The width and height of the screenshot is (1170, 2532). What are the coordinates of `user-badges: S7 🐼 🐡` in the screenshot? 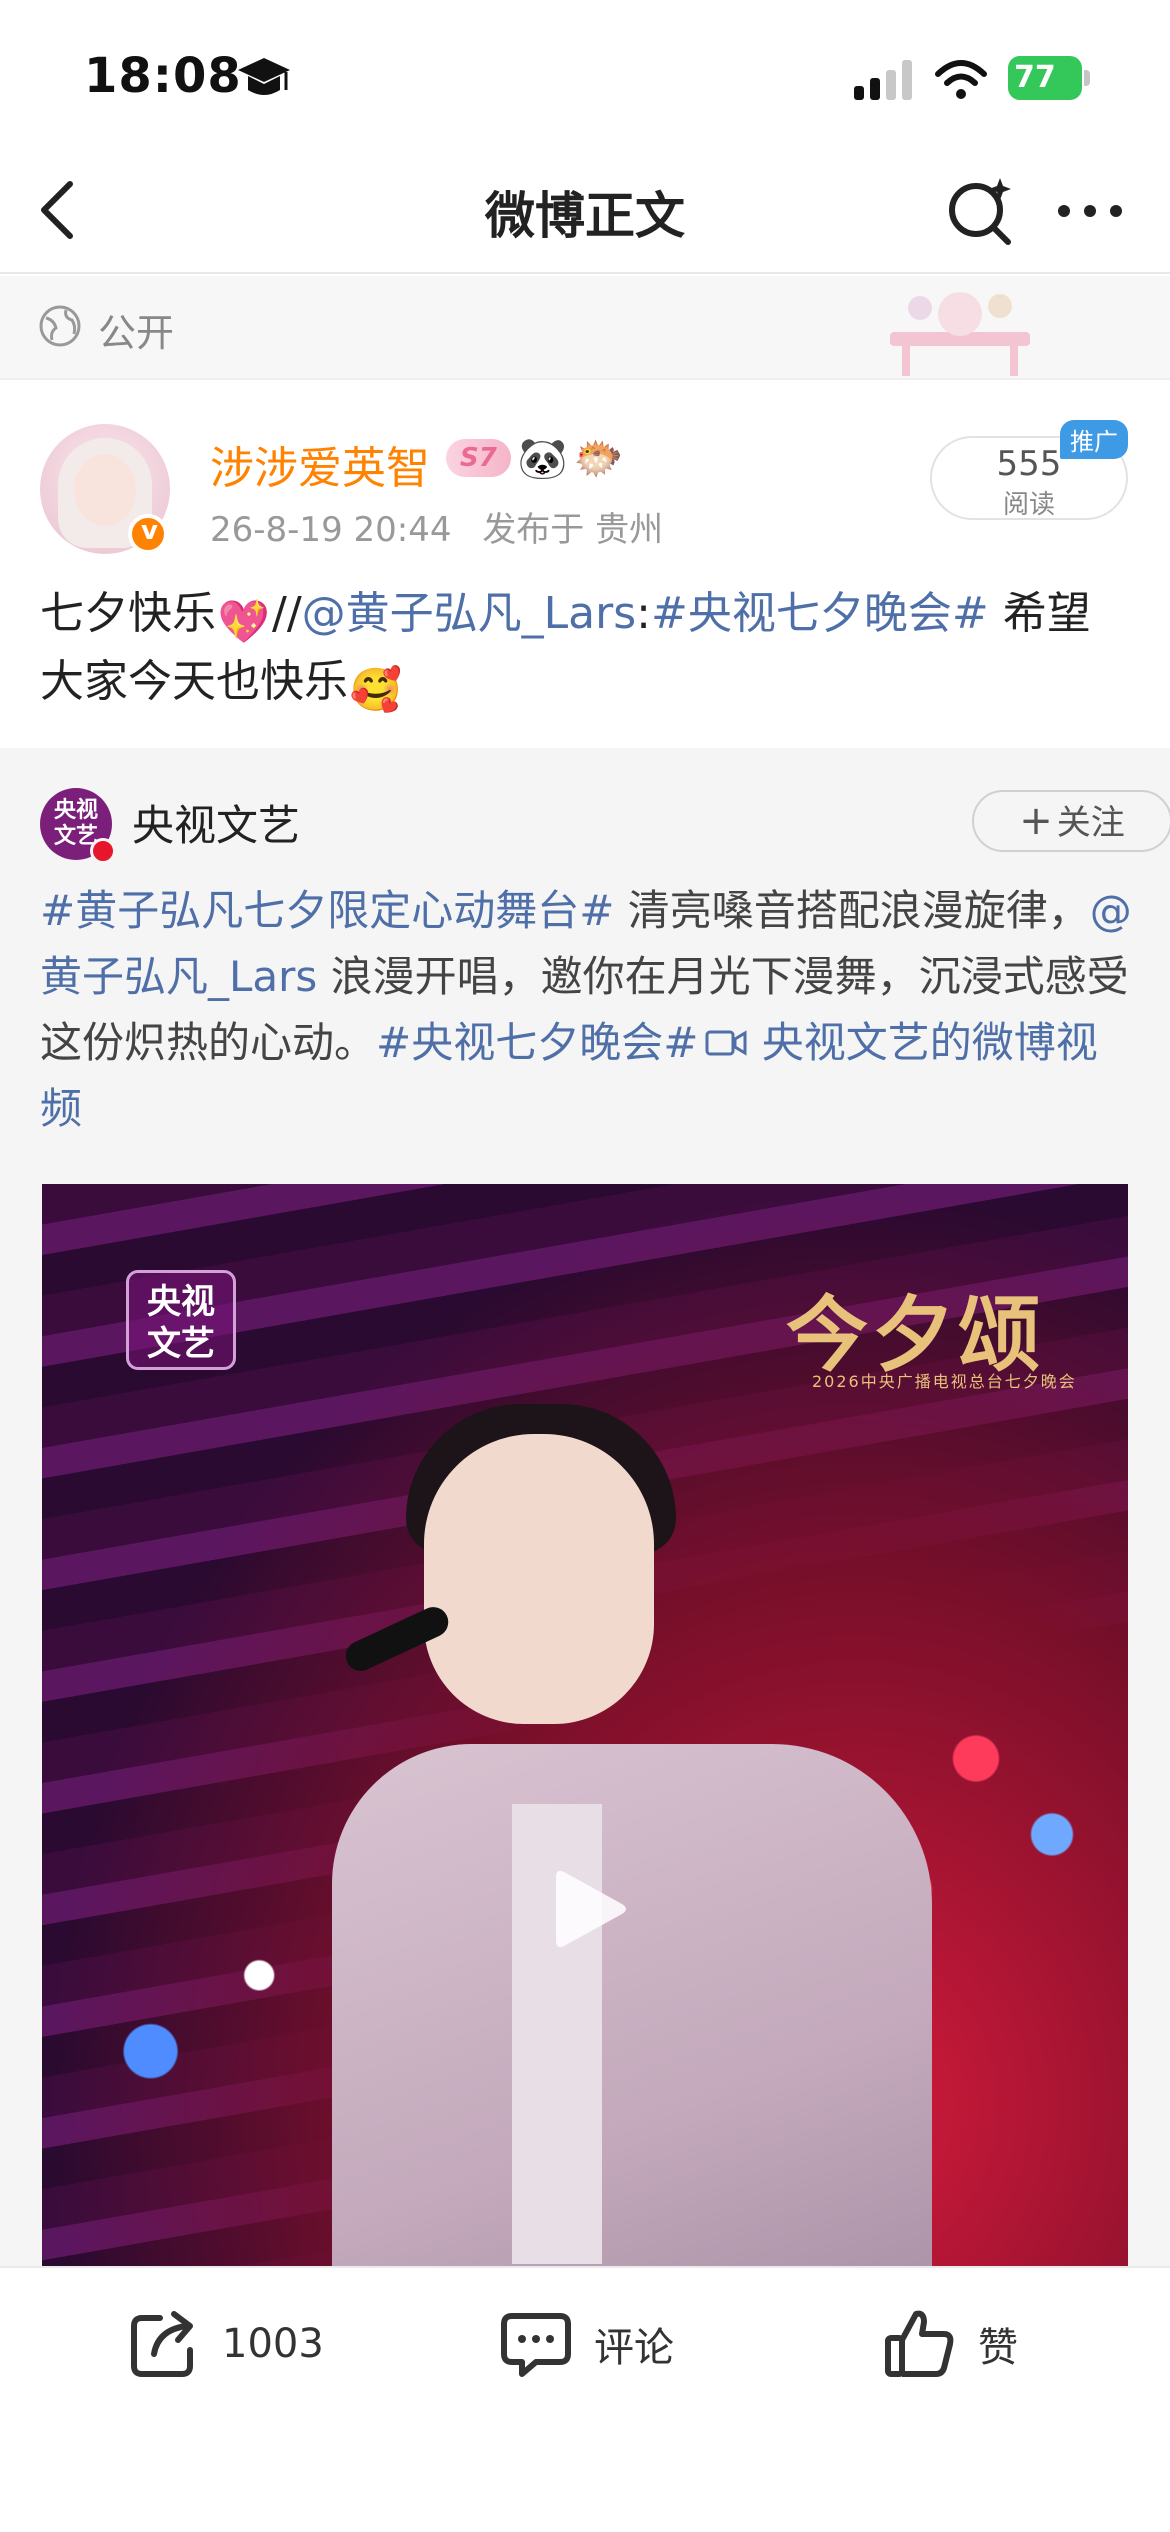 It's located at (535, 458).